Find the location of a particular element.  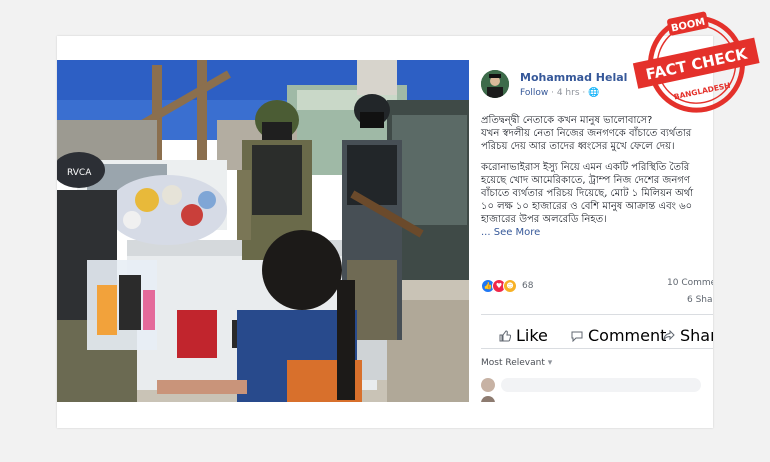

comment-button: Comment is located at coordinates (618, 335).